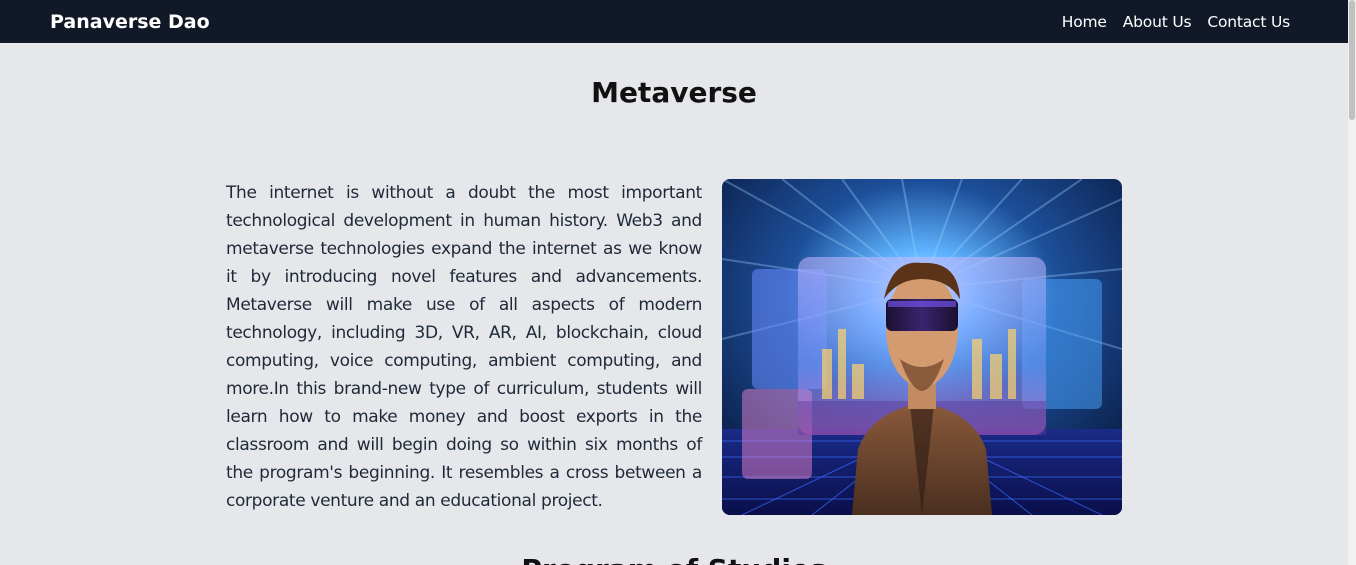  Describe the element at coordinates (1084, 22) in the screenshot. I see `nav-link-home: Home` at that location.